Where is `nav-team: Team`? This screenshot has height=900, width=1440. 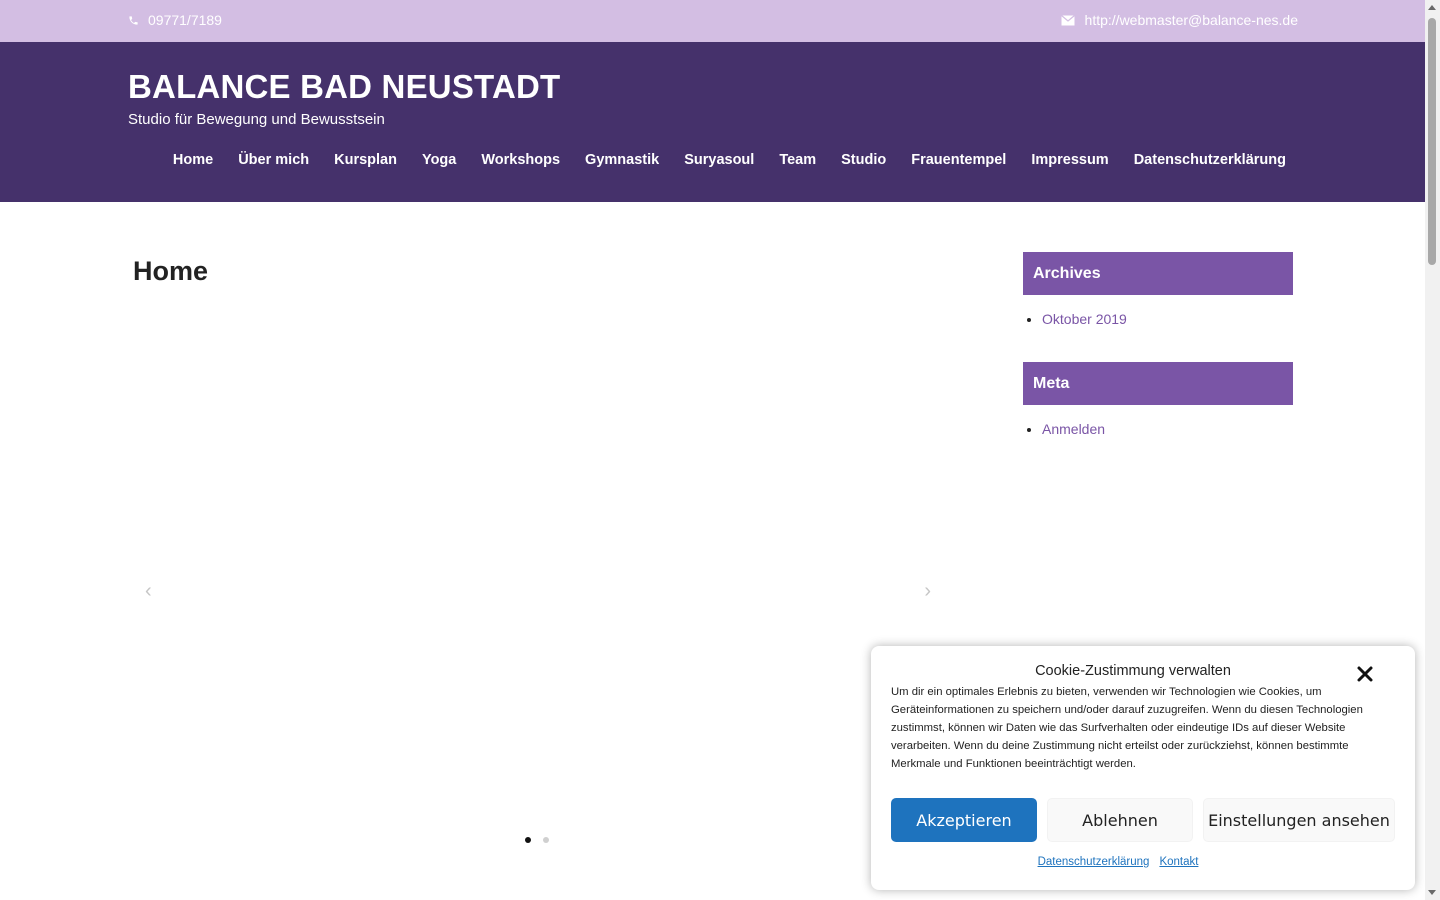 nav-team: Team is located at coordinates (797, 160).